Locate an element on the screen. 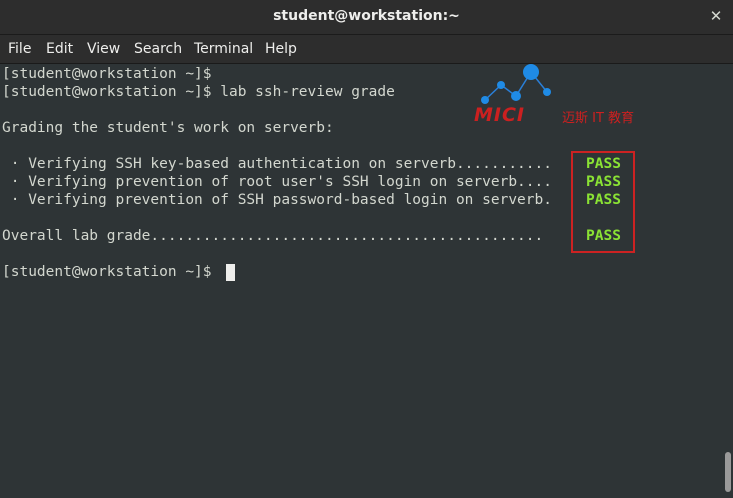 The width and height of the screenshot is (733, 498). scrollbar is located at coordinates (727, 281).